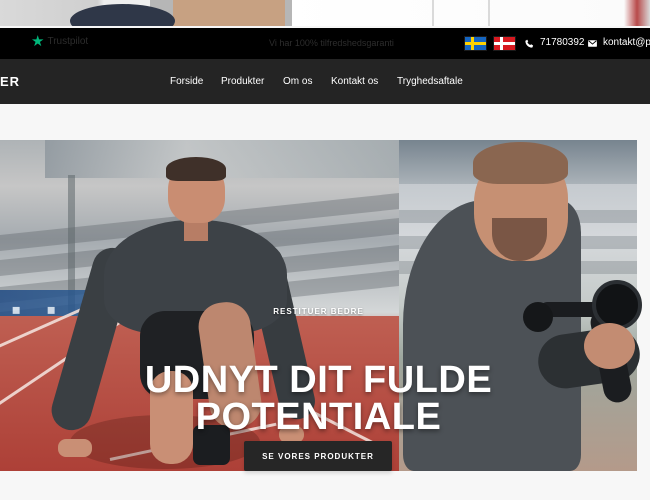 This screenshot has height=500, width=650. I want to click on nav-item-kontakt-os: Kontakt os, so click(354, 81).